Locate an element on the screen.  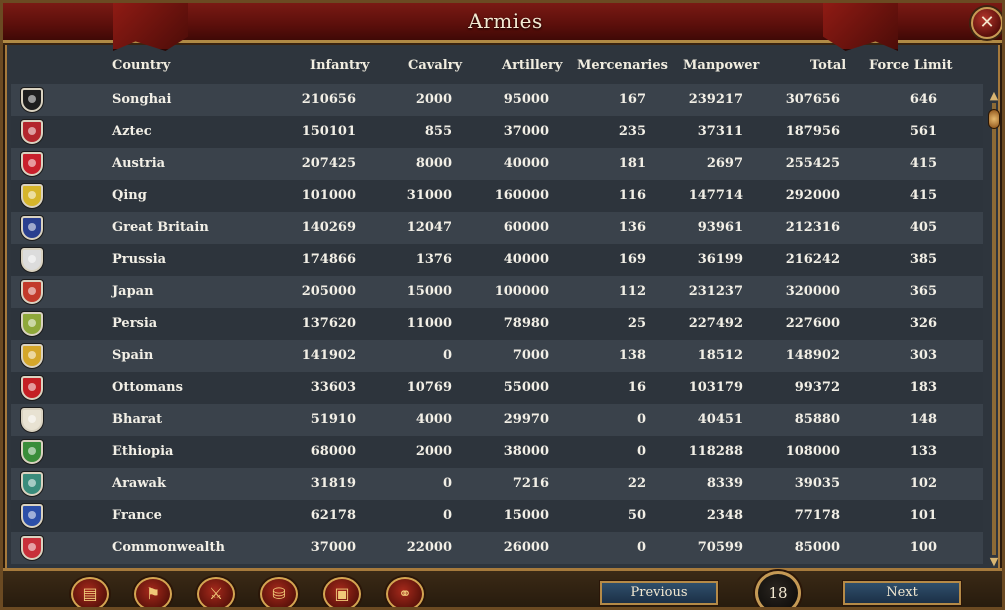
crossed-swords-icon: ⚔ is located at coordinates (216, 593).